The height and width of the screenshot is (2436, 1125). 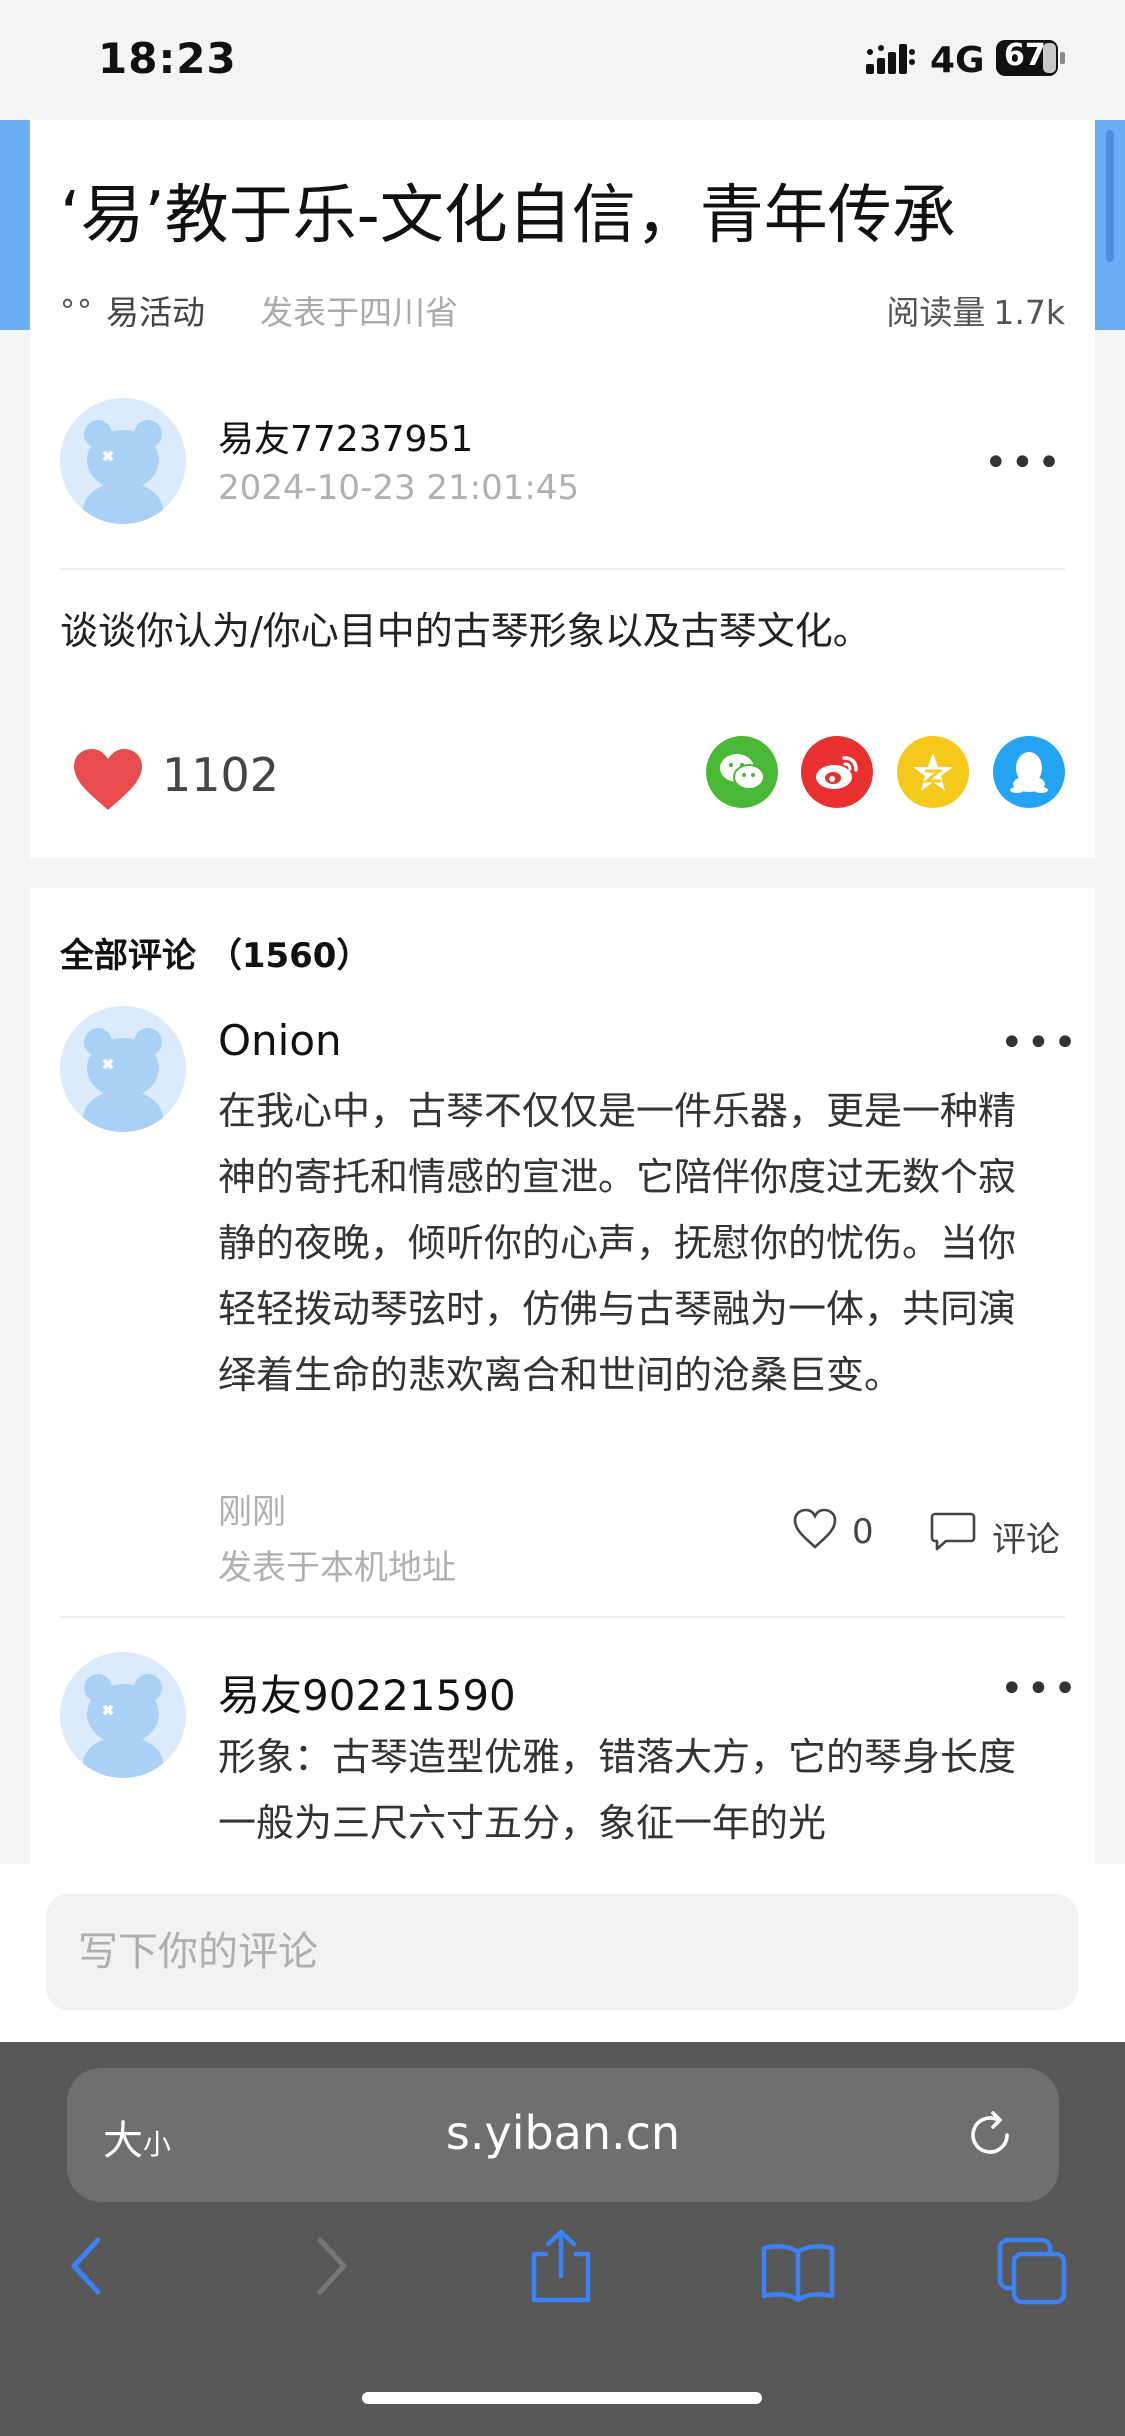 What do you see at coordinates (562, 311) in the screenshot?
I see `post-meta: °° 易活动 发表于四川省 阅读量 1.7k` at bounding box center [562, 311].